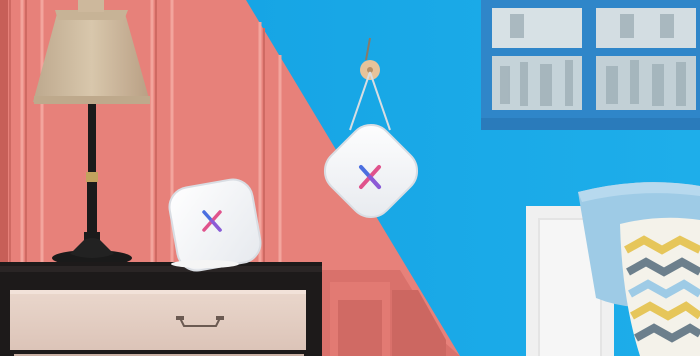 This screenshot has height=356, width=700. I want to click on bed, so click(613, 269).